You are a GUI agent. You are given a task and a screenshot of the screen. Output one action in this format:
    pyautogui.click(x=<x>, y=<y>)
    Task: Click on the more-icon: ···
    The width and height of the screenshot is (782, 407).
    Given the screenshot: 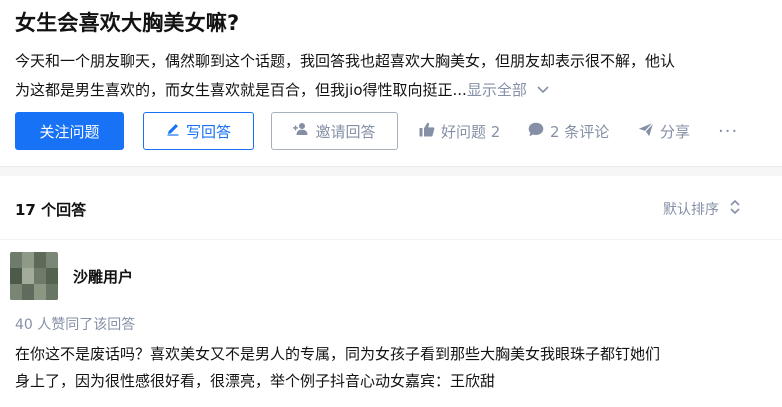 What is the action you would take?
    pyautogui.click(x=728, y=131)
    